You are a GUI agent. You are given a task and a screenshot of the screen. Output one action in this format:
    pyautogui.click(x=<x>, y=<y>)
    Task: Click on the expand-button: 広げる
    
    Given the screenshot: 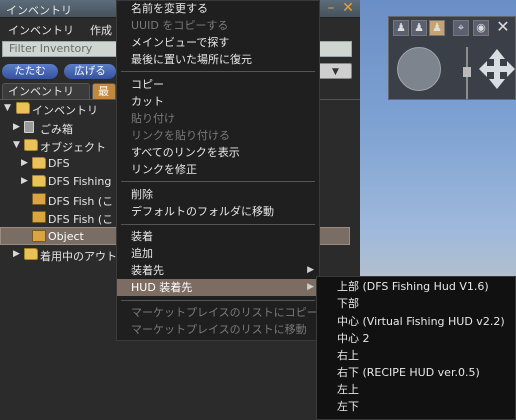 What is the action you would take?
    pyautogui.click(x=90, y=71)
    